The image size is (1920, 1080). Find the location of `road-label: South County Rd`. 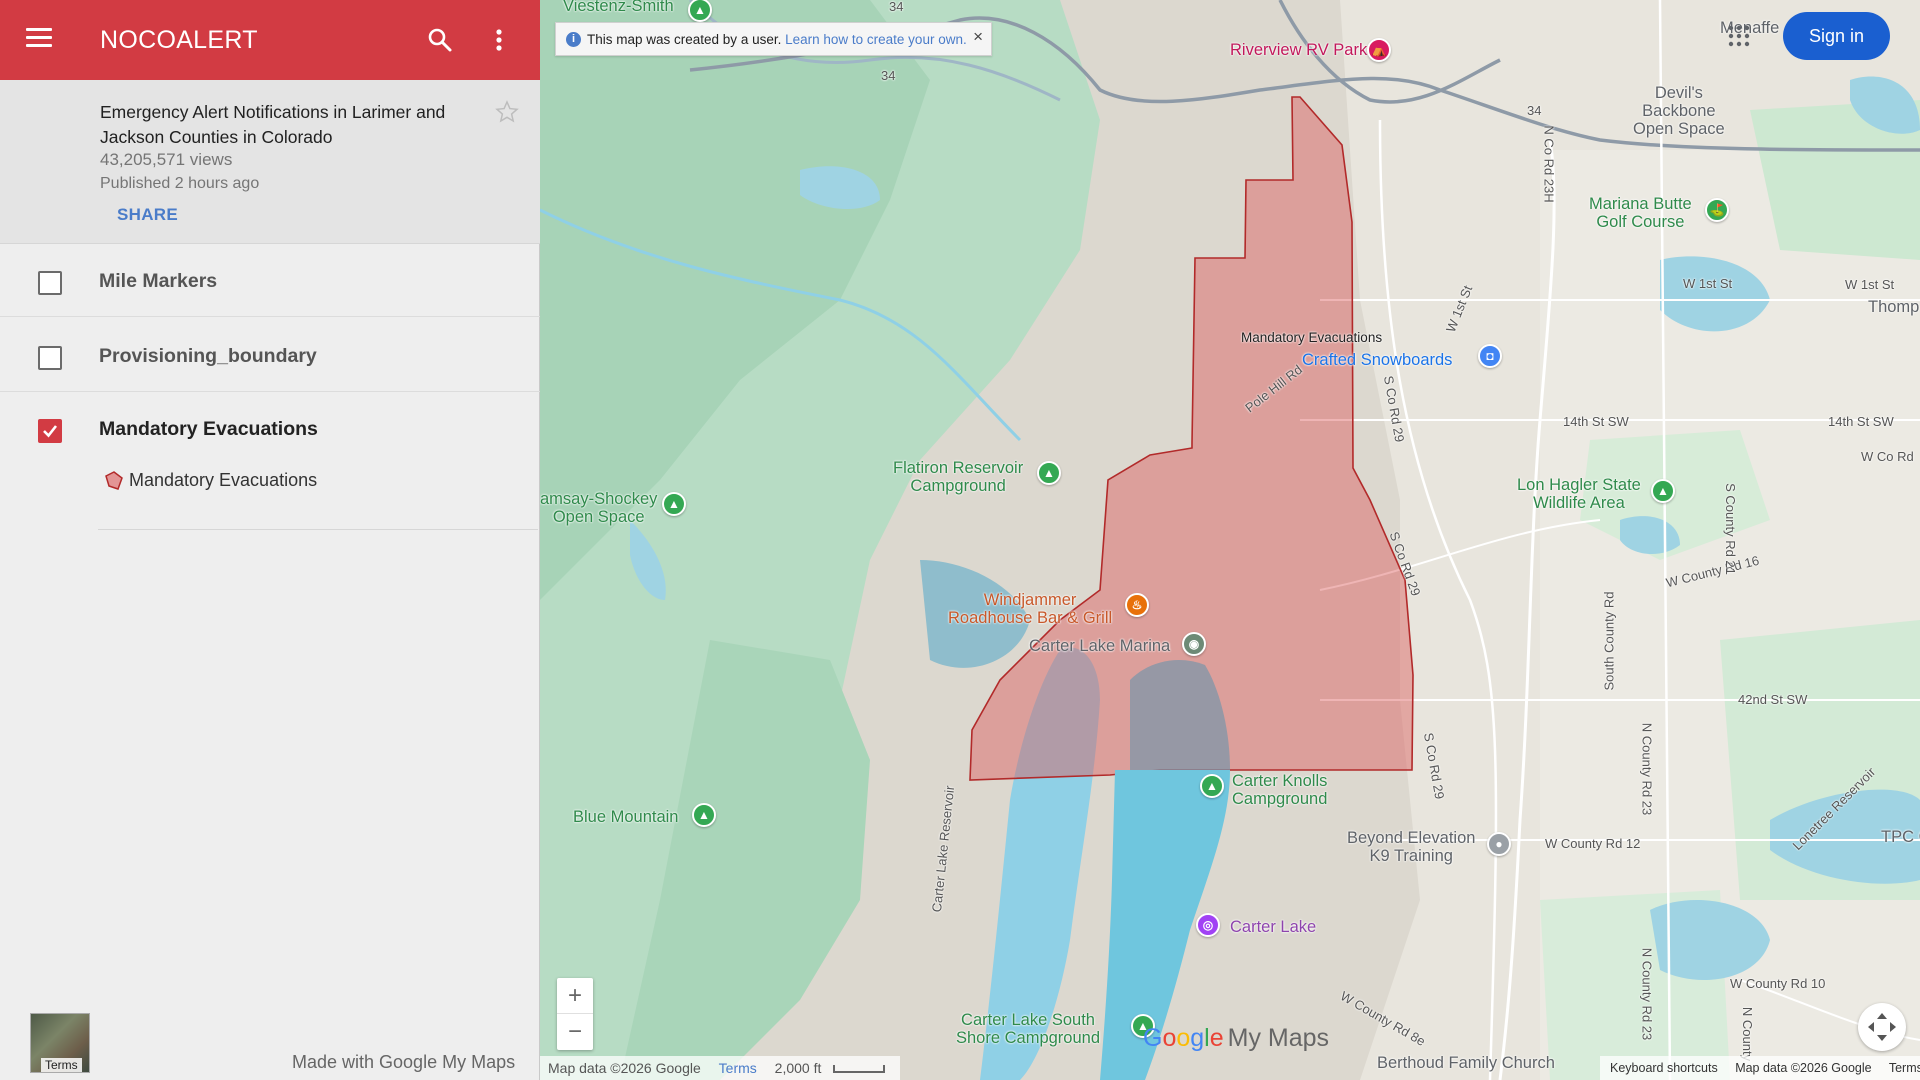

road-label: South County Rd is located at coordinates (1609, 641).